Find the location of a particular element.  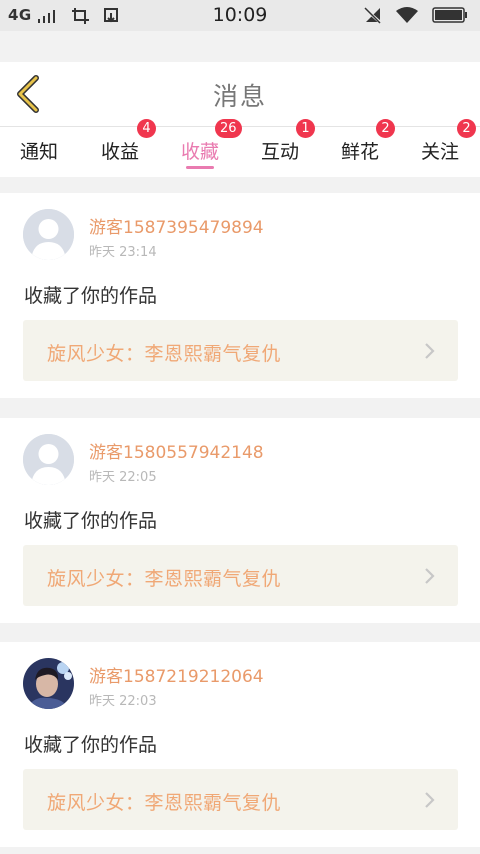

no-sim-icon is located at coordinates (373, 15).